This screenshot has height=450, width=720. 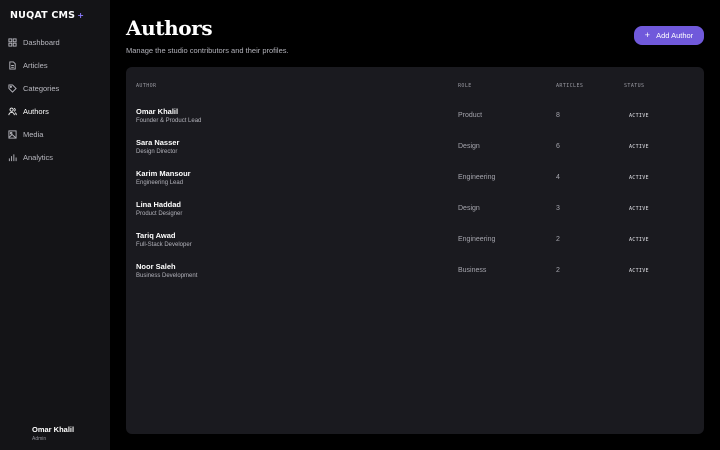 What do you see at coordinates (164, 245) in the screenshot?
I see `author-title: Full-Stack Developer` at bounding box center [164, 245].